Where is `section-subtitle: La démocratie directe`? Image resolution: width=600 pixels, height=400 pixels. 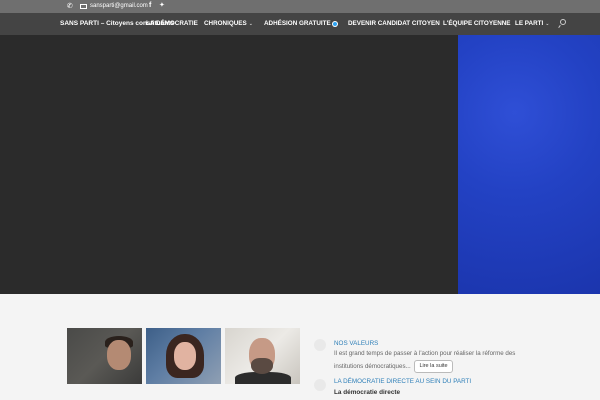 section-subtitle: La démocratie directe is located at coordinates (367, 392).